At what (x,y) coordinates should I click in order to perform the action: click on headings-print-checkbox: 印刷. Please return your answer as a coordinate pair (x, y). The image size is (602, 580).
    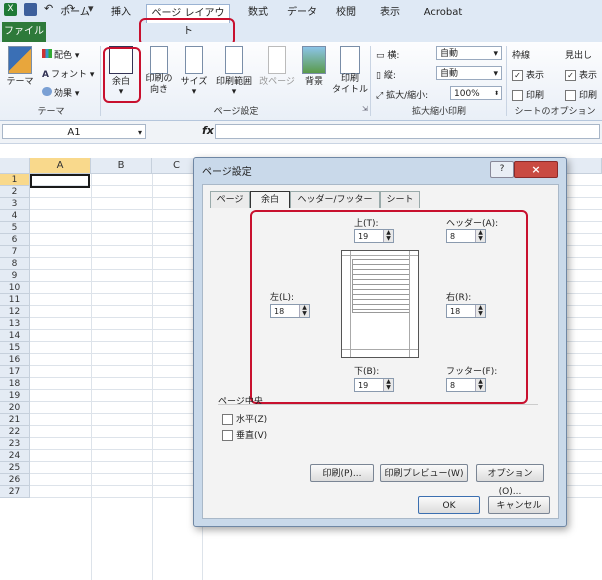
    Looking at the image, I should click on (581, 94).